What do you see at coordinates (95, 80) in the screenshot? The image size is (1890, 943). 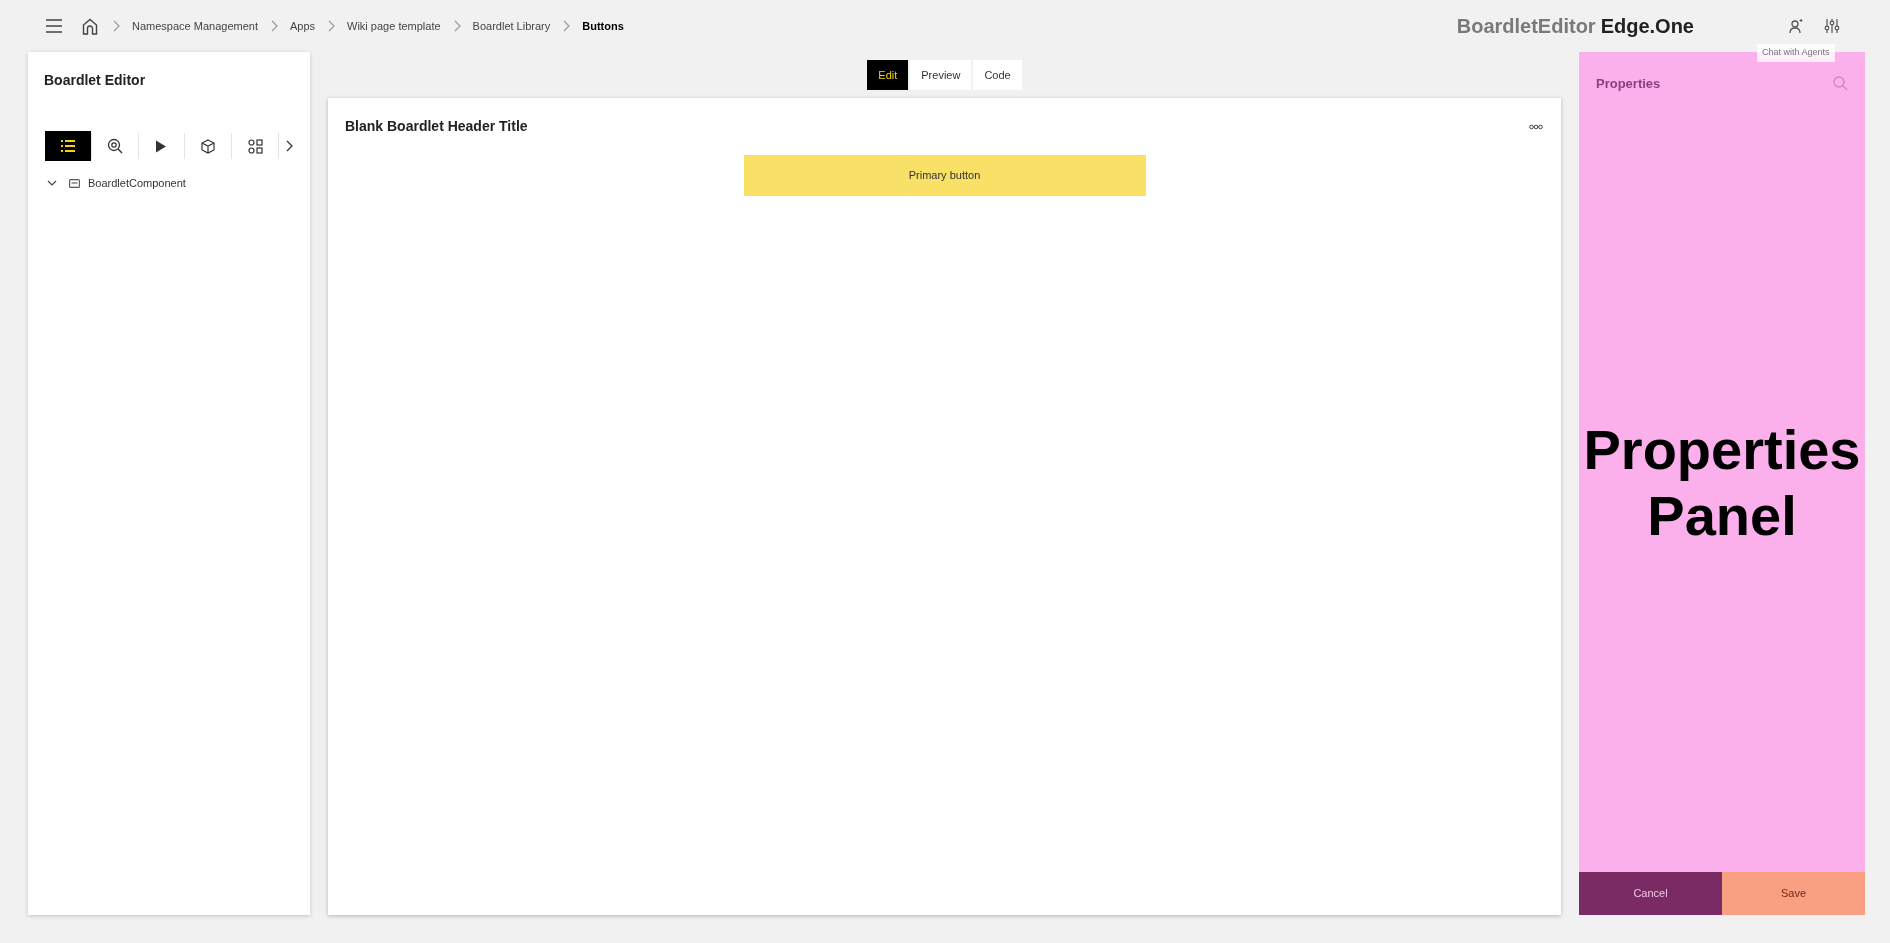 I see `panel-title: Boardlet Editor` at bounding box center [95, 80].